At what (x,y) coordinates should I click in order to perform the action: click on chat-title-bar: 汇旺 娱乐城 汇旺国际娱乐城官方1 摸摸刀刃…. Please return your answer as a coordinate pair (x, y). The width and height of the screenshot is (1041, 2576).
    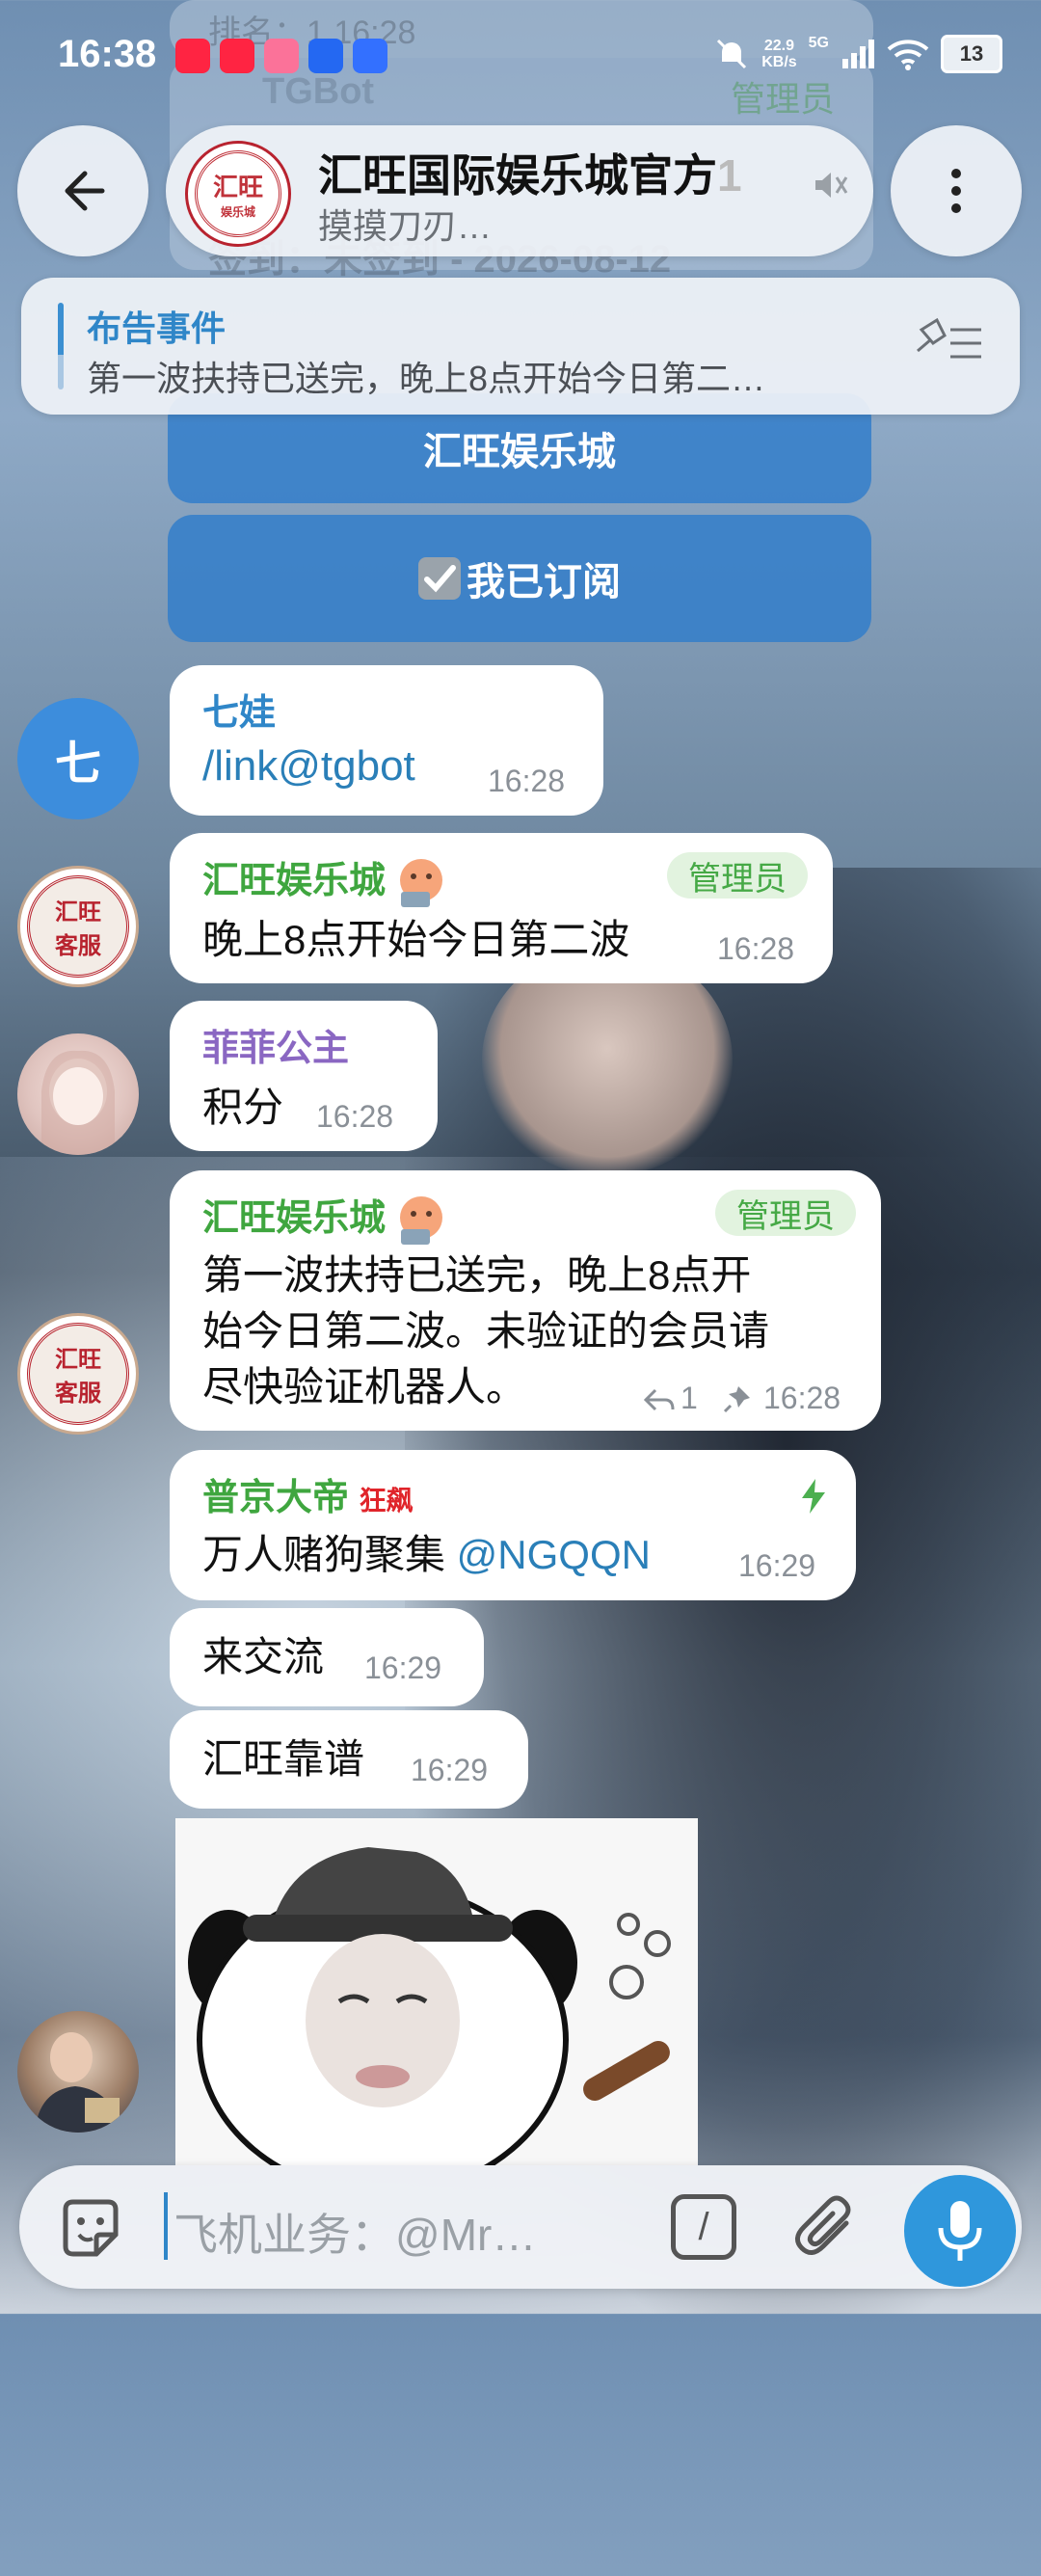
    Looking at the image, I should click on (519, 191).